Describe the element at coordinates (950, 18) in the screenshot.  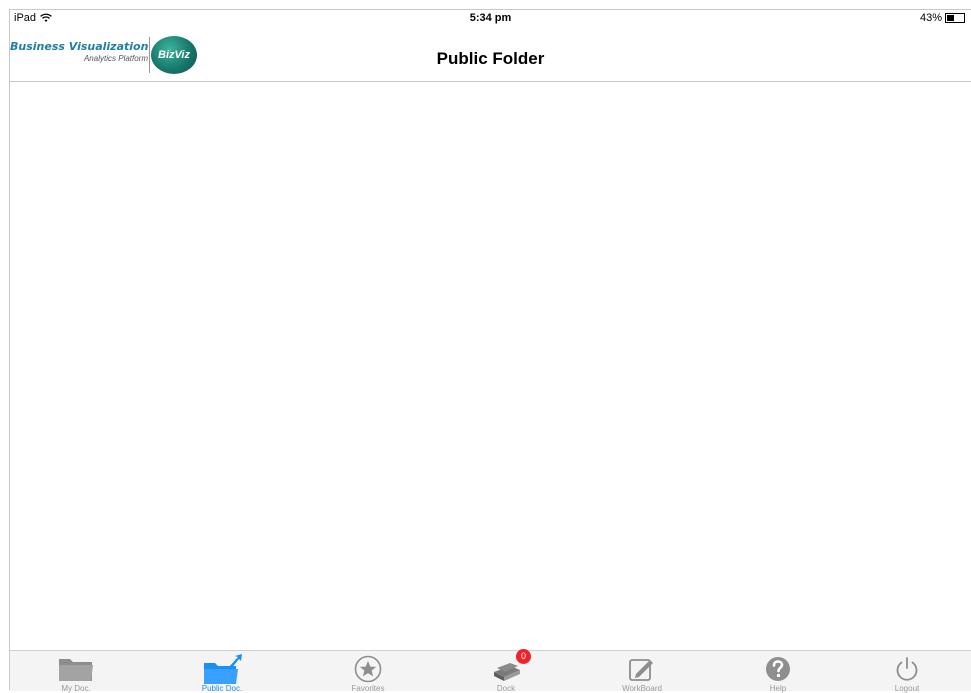
I see `battery-fill` at that location.